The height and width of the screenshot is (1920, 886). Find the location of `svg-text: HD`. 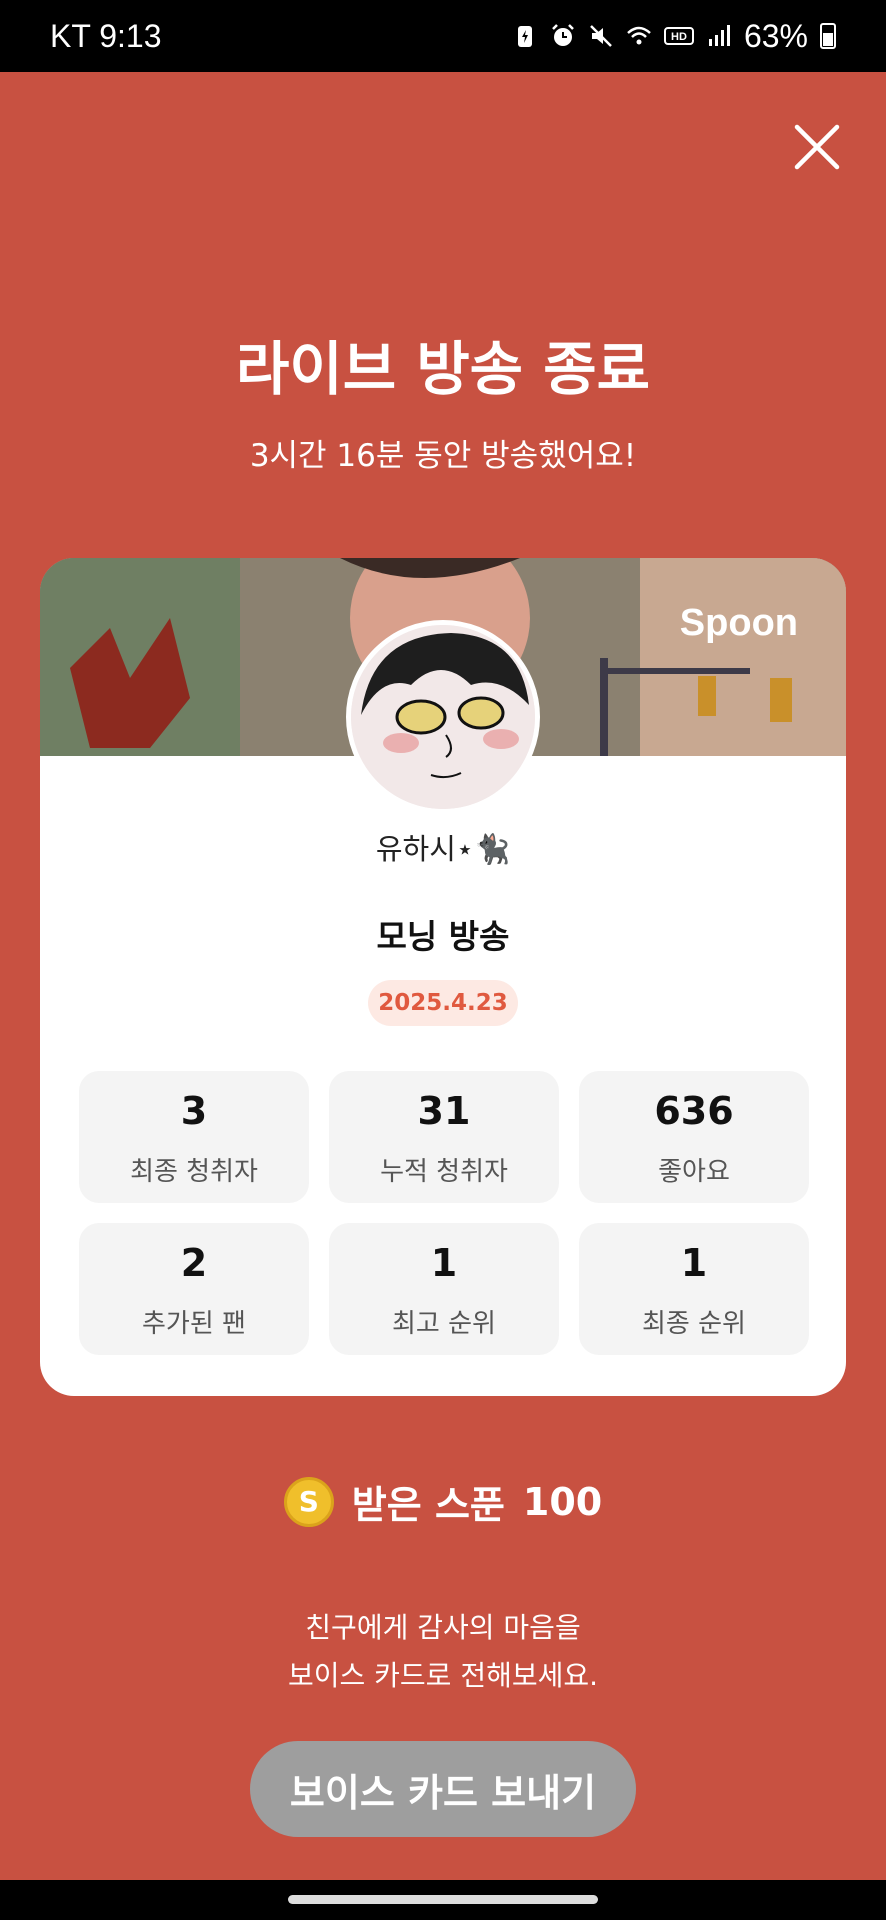

svg-text: HD is located at coordinates (679, 37).